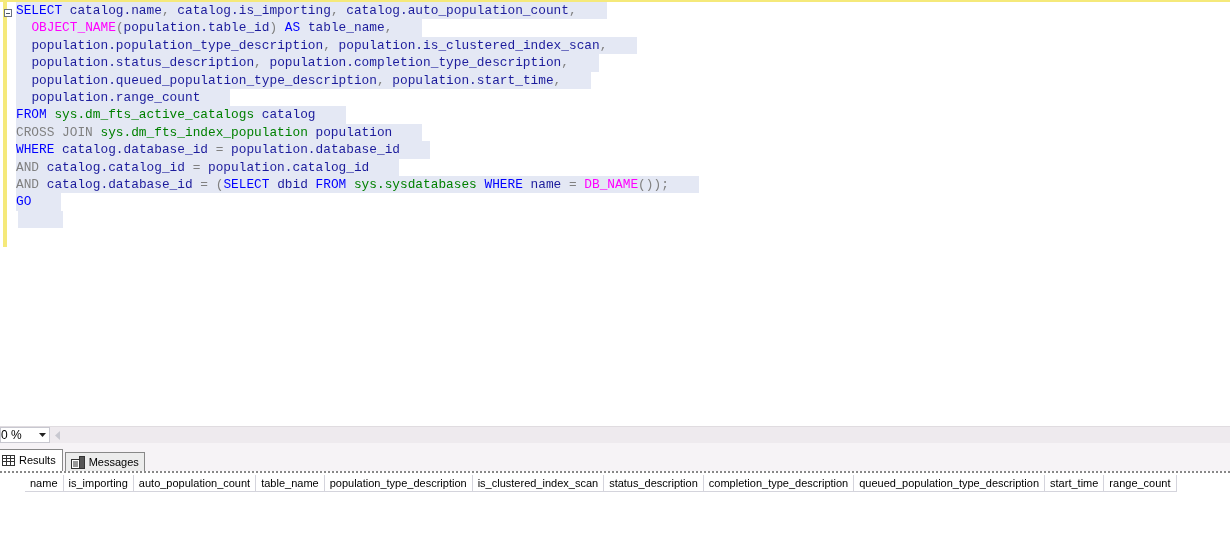  I want to click on grid-icon, so click(8, 460).